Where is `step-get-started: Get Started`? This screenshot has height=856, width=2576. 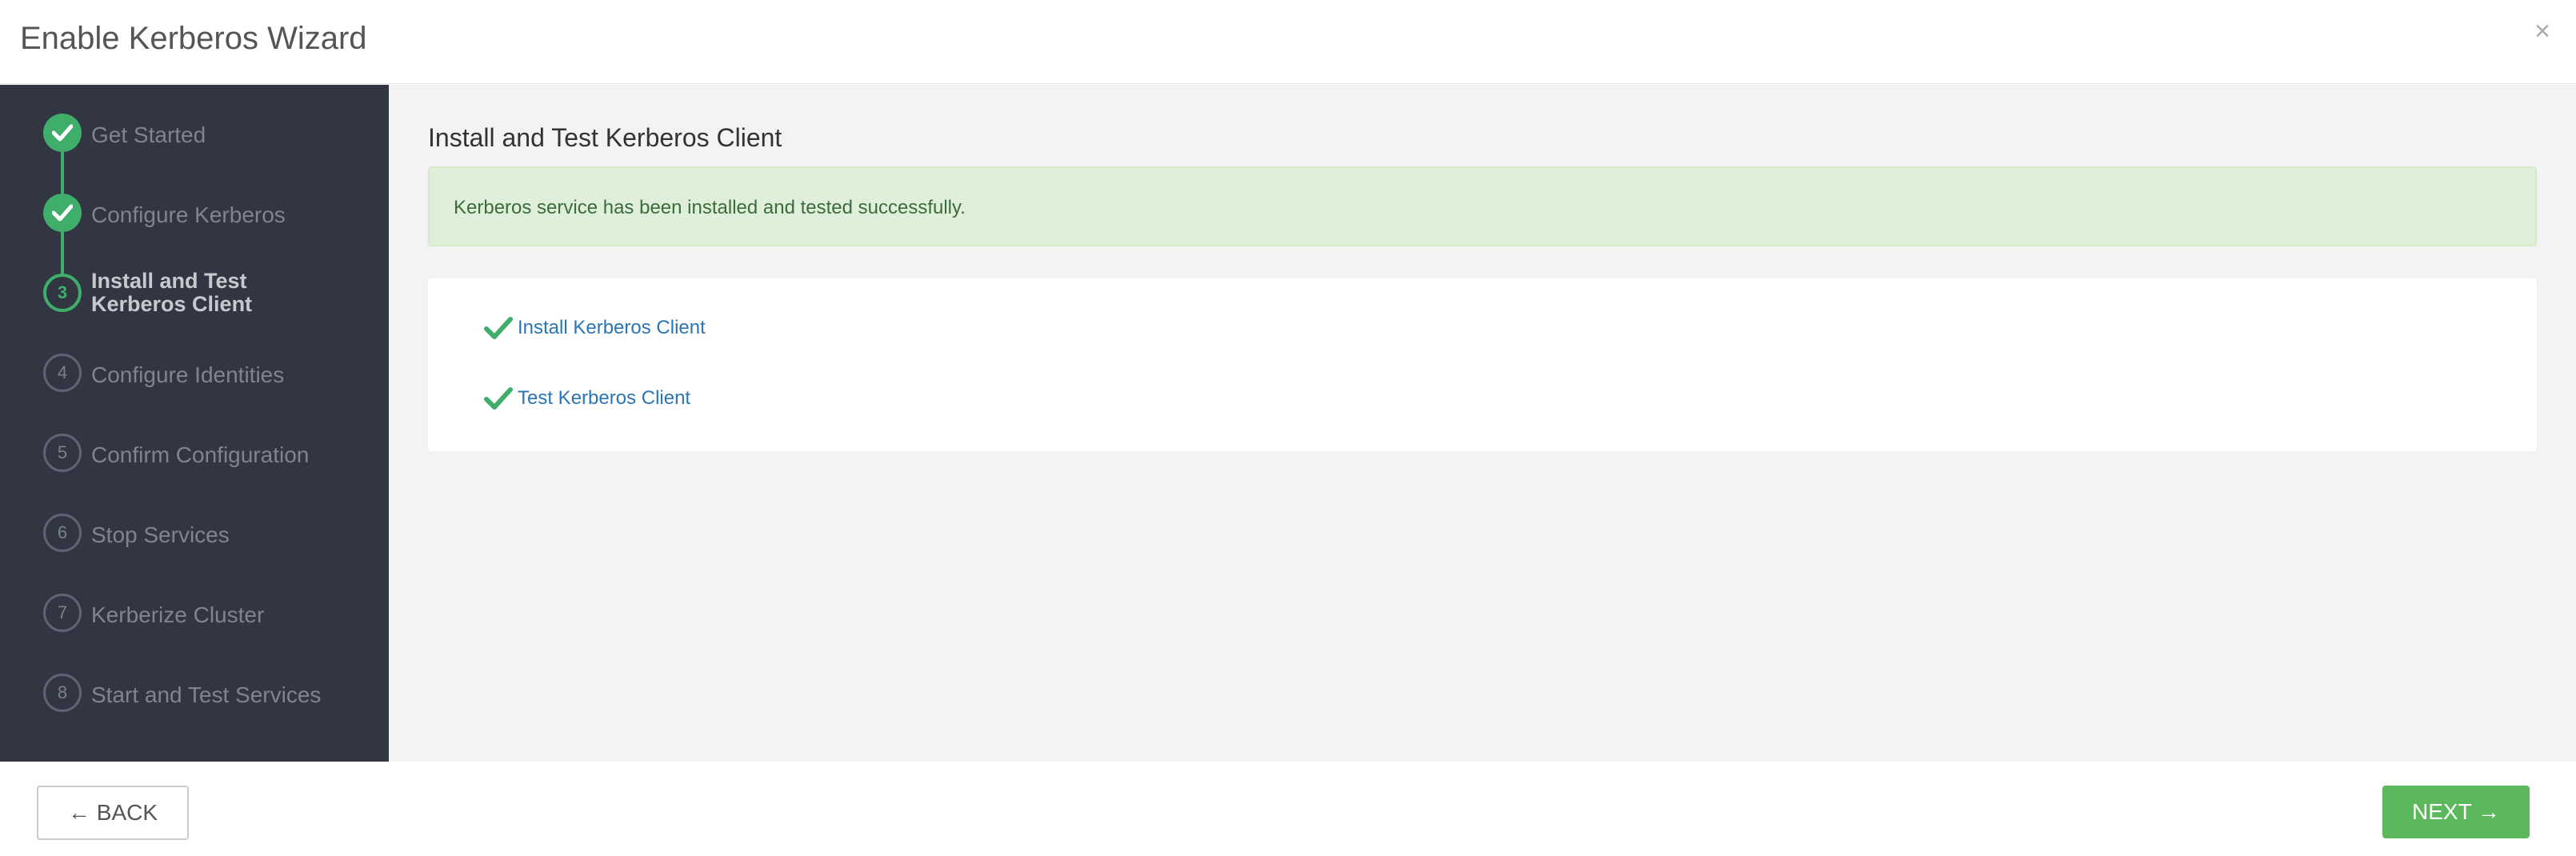
step-get-started: Get Started is located at coordinates (194, 138).